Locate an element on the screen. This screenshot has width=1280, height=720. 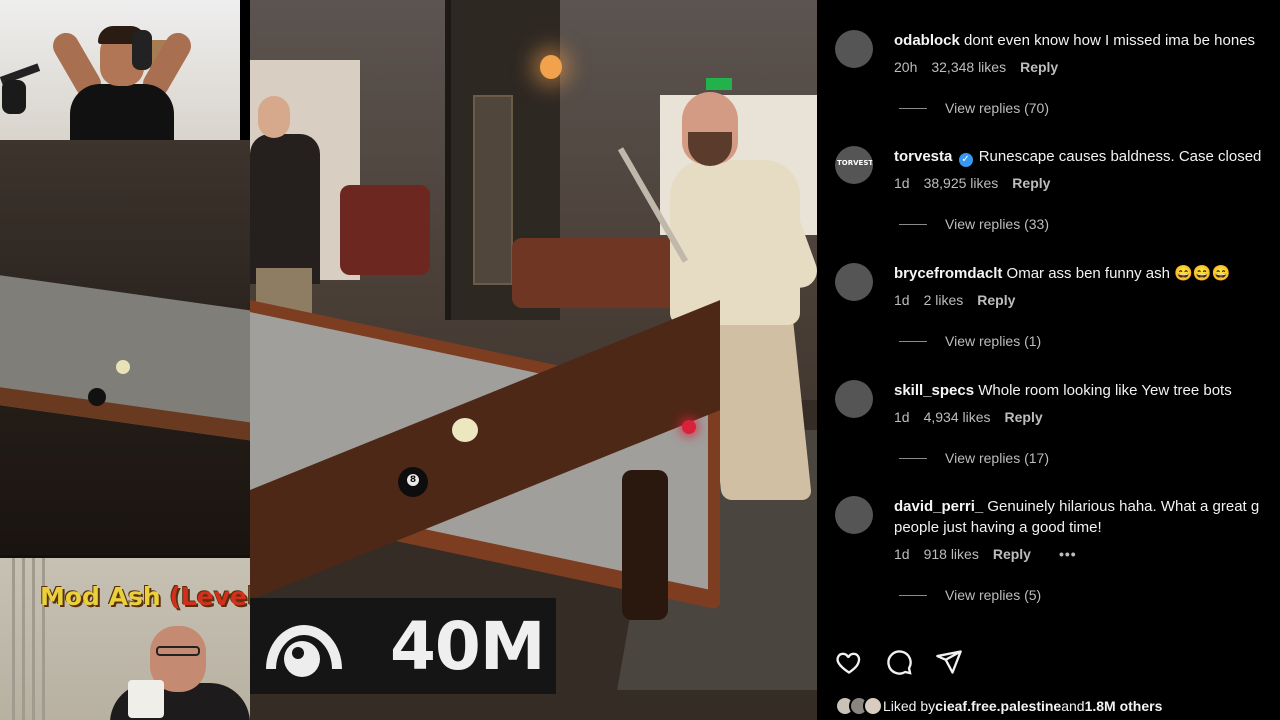
mod-cam-title-accent: (Level is located at coordinates (209, 596).